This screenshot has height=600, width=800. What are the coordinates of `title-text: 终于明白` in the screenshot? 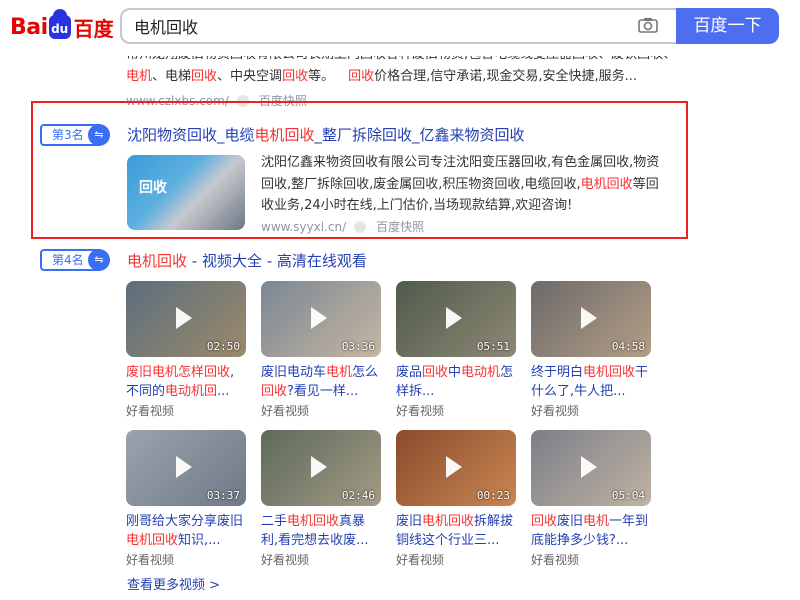 It's located at (557, 372).